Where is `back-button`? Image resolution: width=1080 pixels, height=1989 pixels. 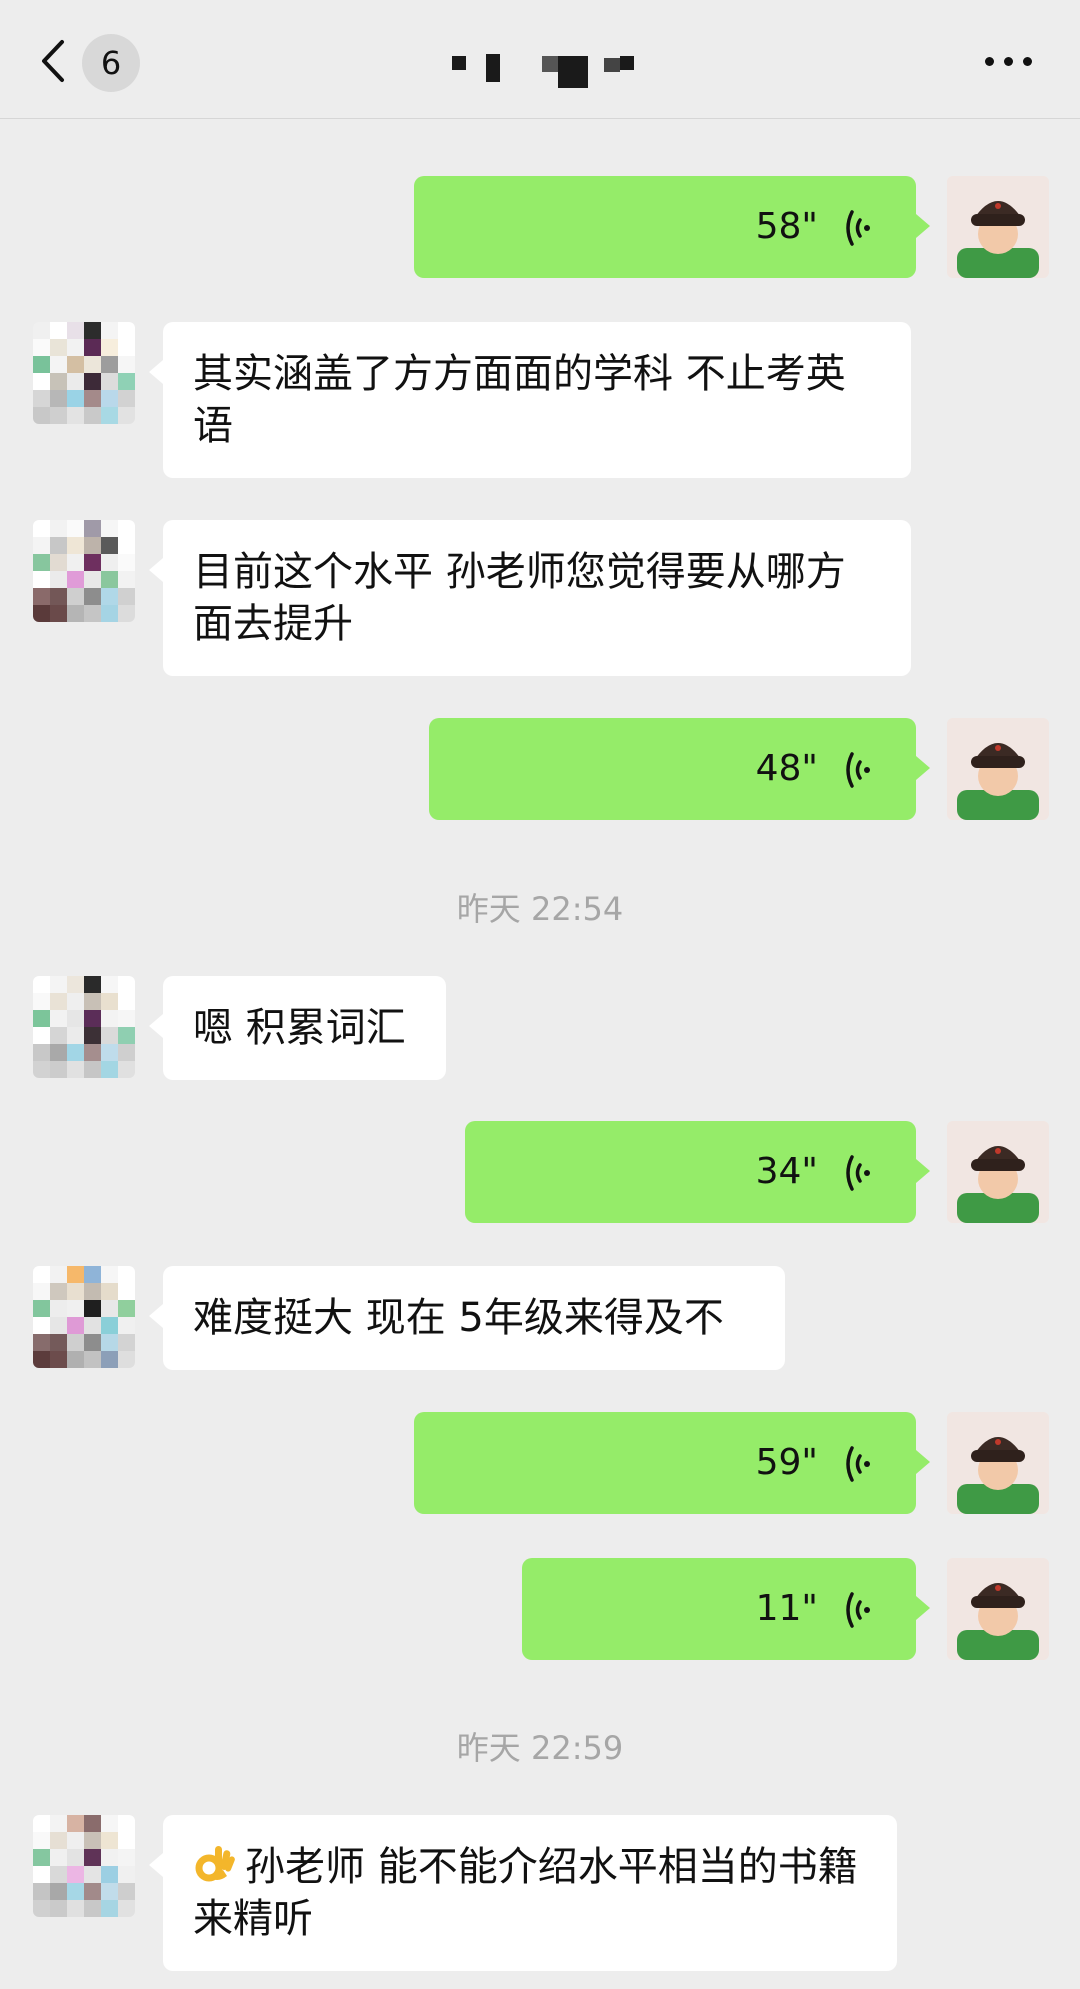 back-button is located at coordinates (56, 61).